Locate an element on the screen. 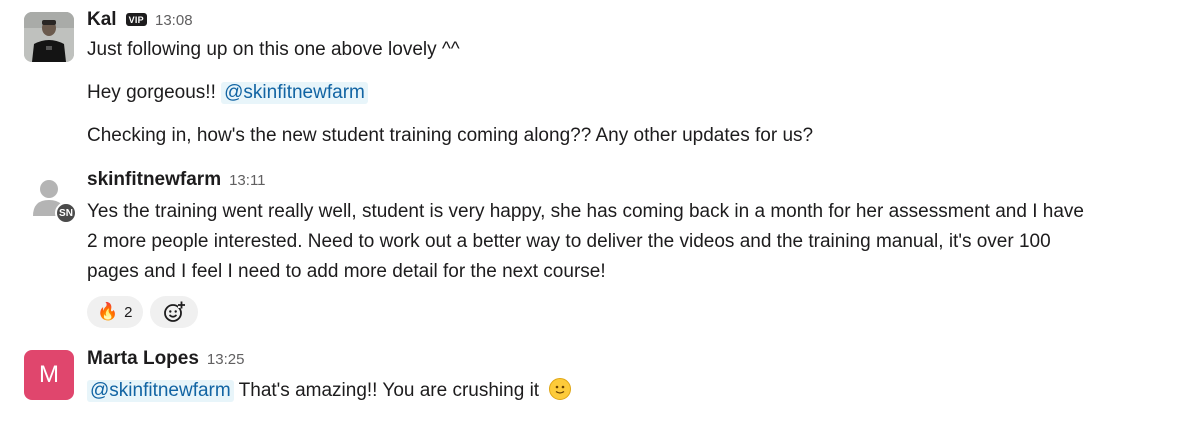  message-text: That's amazing!! You are crushing it is located at coordinates (389, 390).